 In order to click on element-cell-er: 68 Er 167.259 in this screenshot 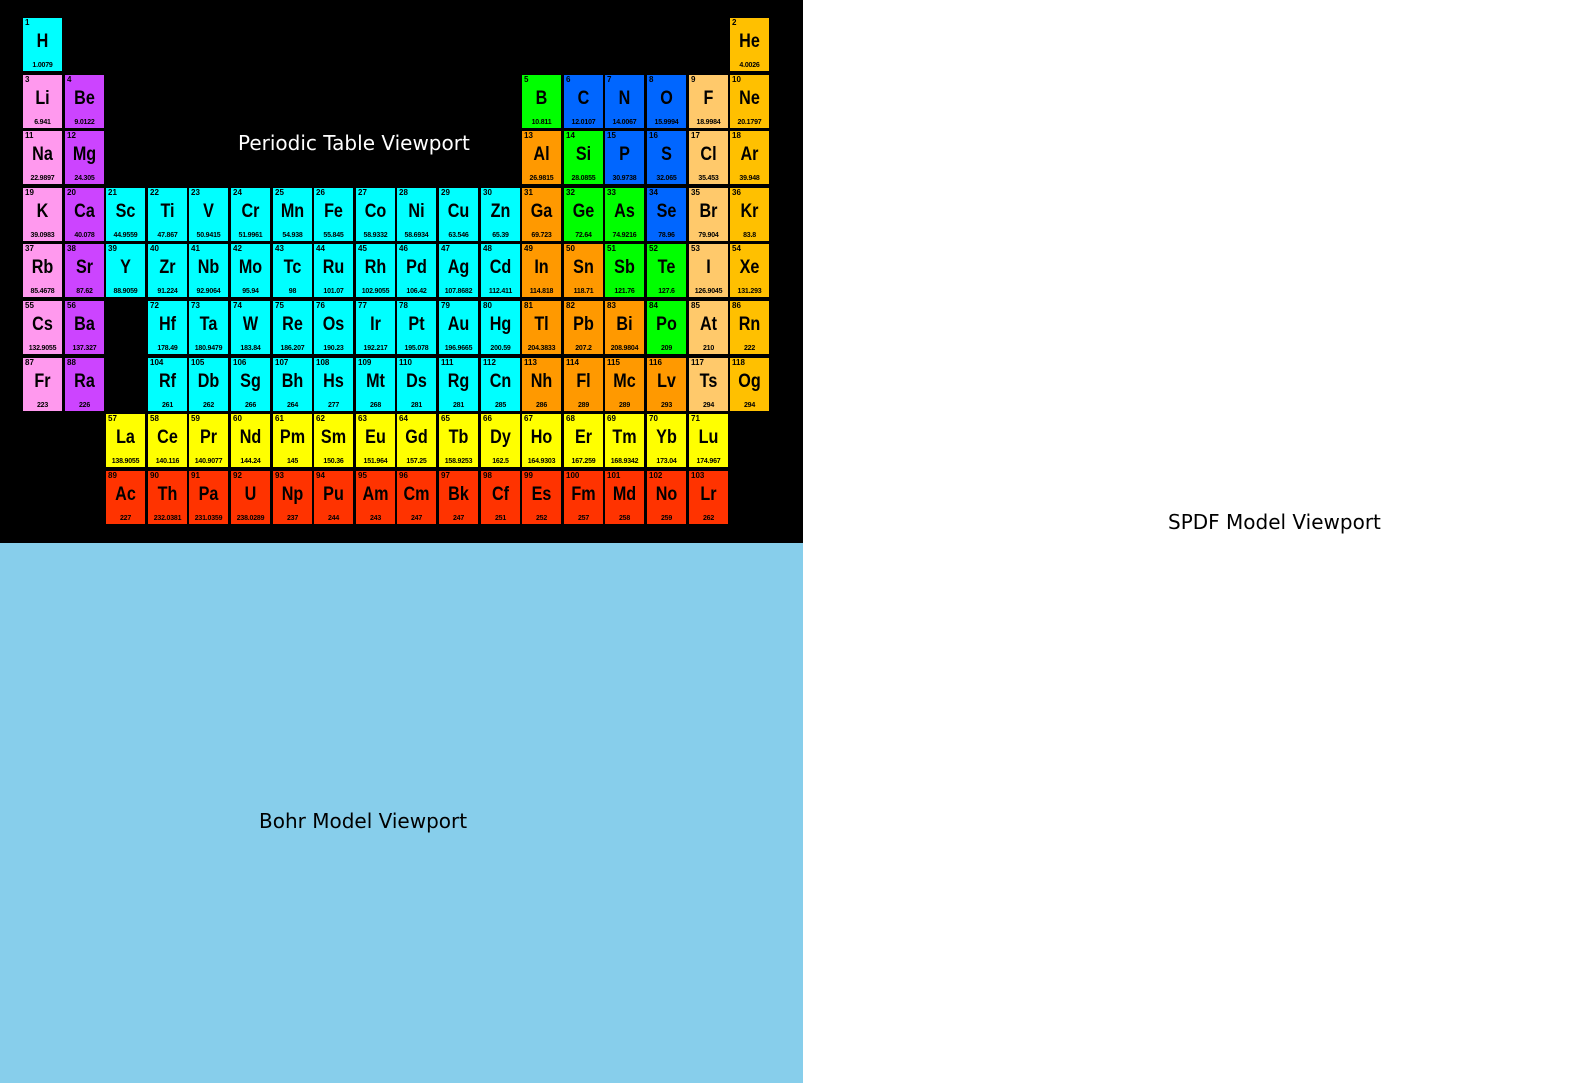, I will do `click(583, 440)`.